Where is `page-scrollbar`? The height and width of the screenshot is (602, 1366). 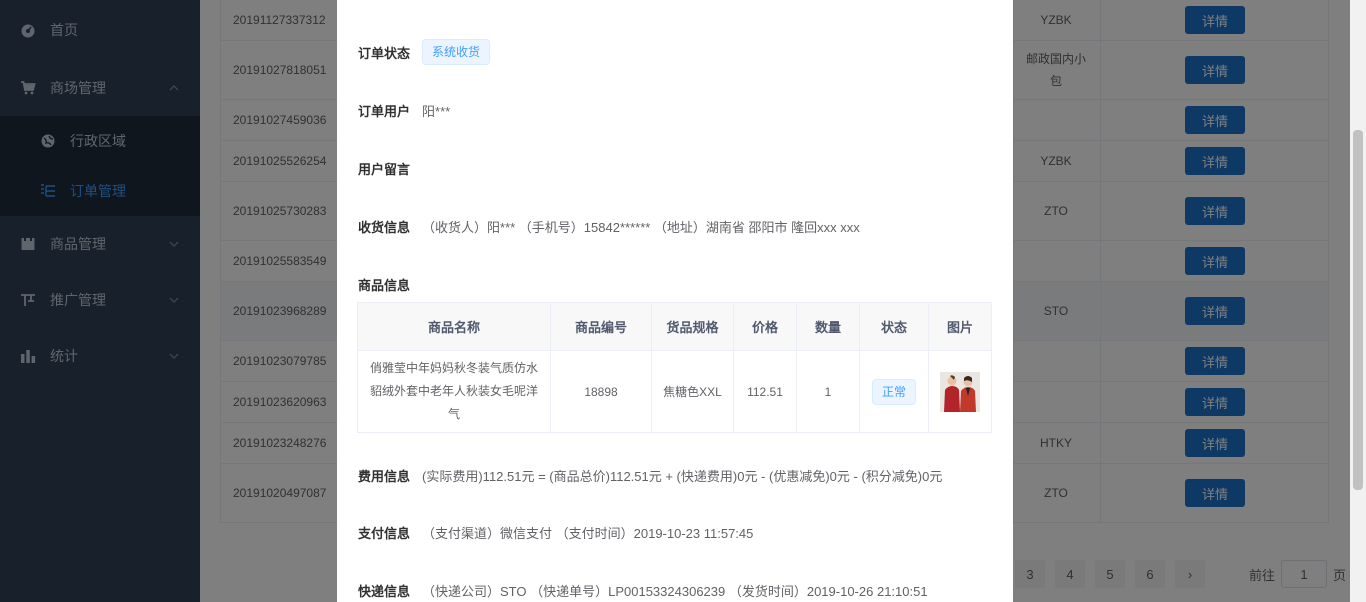
page-scrollbar is located at coordinates (1358, 301).